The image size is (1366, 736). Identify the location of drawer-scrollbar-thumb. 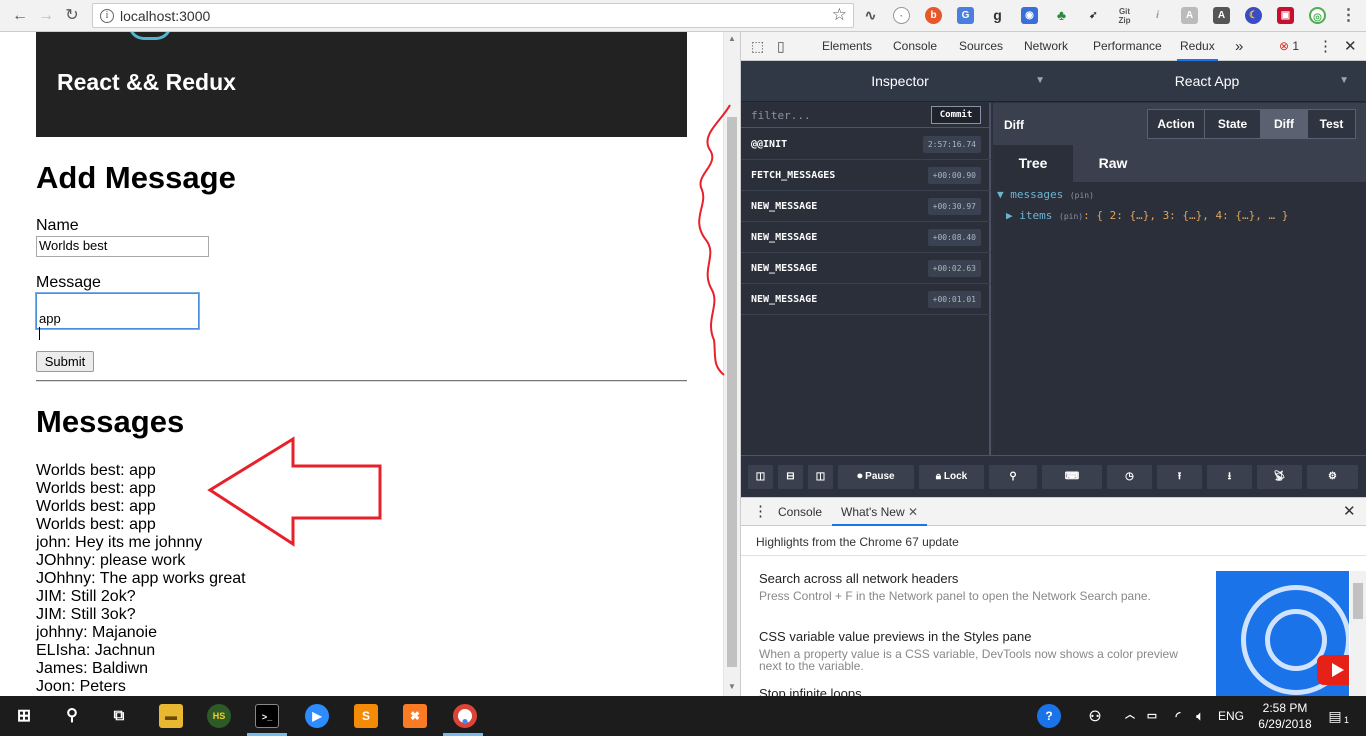
(1358, 601).